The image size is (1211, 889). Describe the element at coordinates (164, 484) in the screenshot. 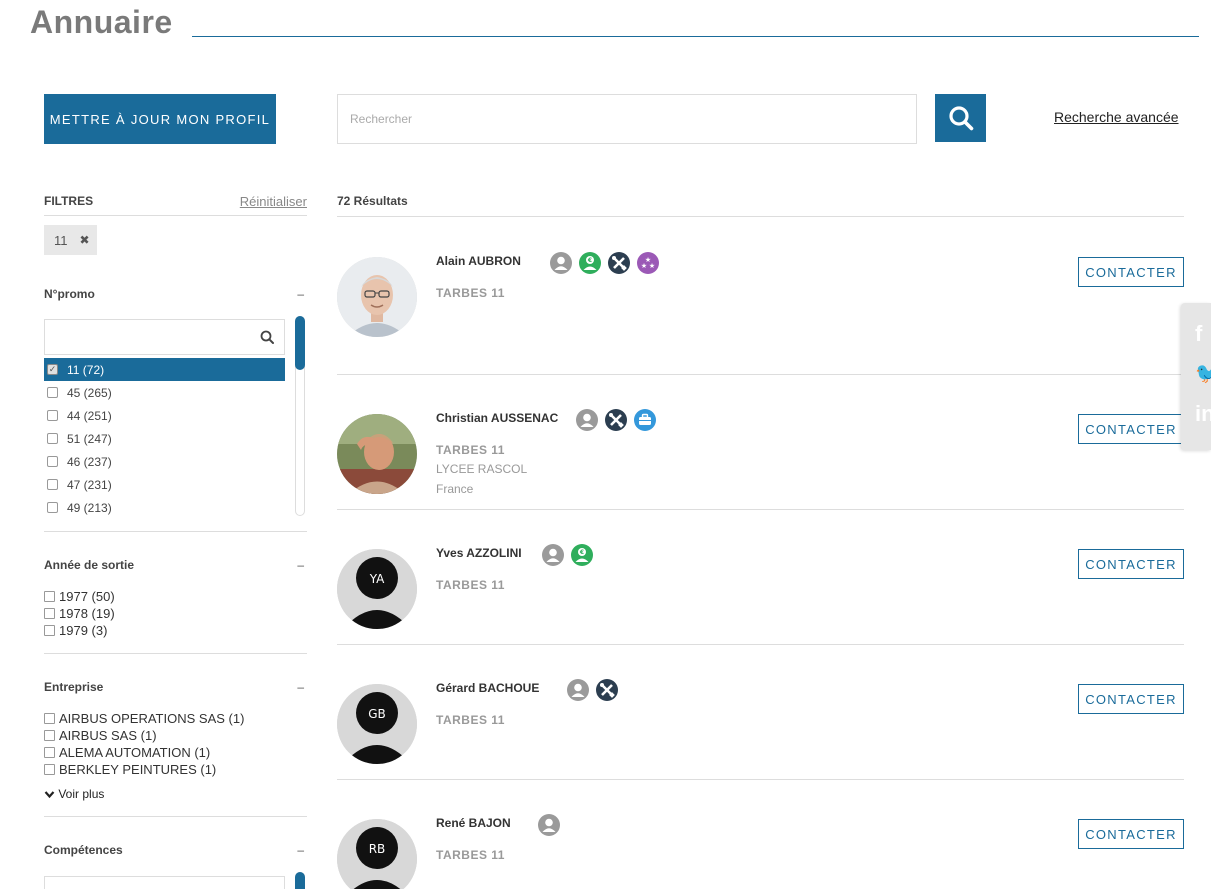

I see `promo-option: 47 (231)` at that location.